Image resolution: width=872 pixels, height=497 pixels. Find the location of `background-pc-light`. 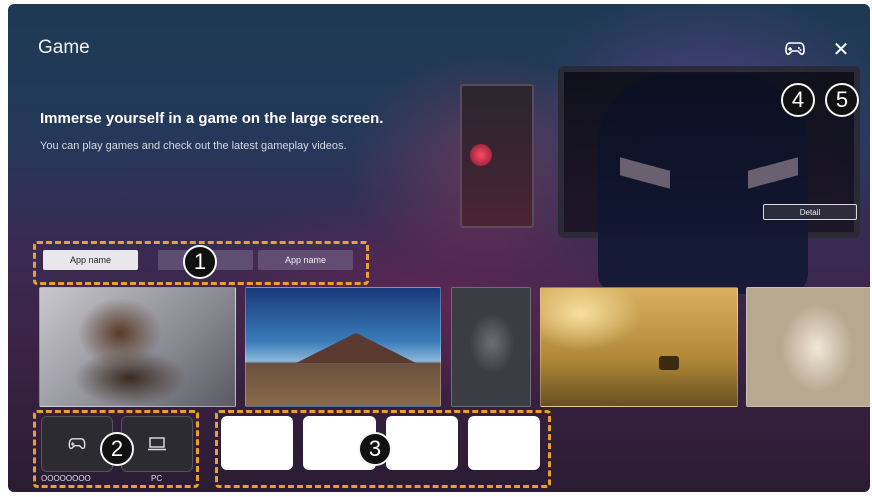

background-pc-light is located at coordinates (481, 155).